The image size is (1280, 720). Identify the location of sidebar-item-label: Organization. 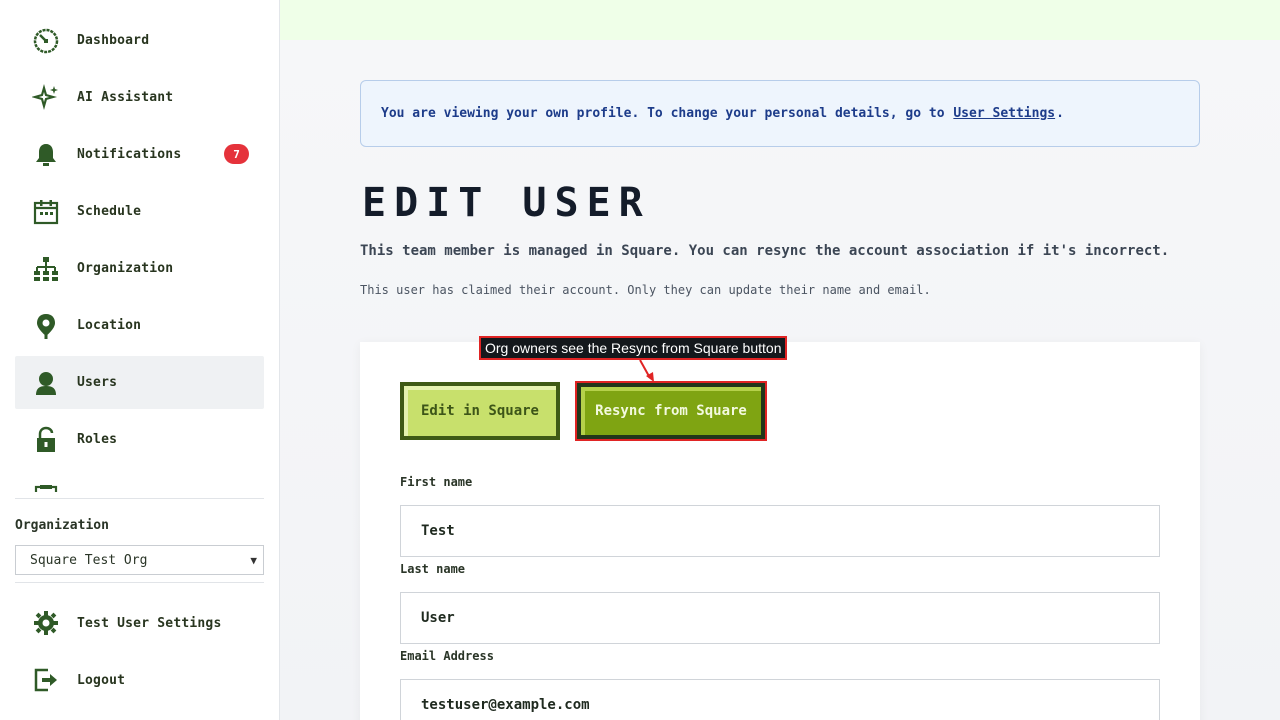
(125, 268).